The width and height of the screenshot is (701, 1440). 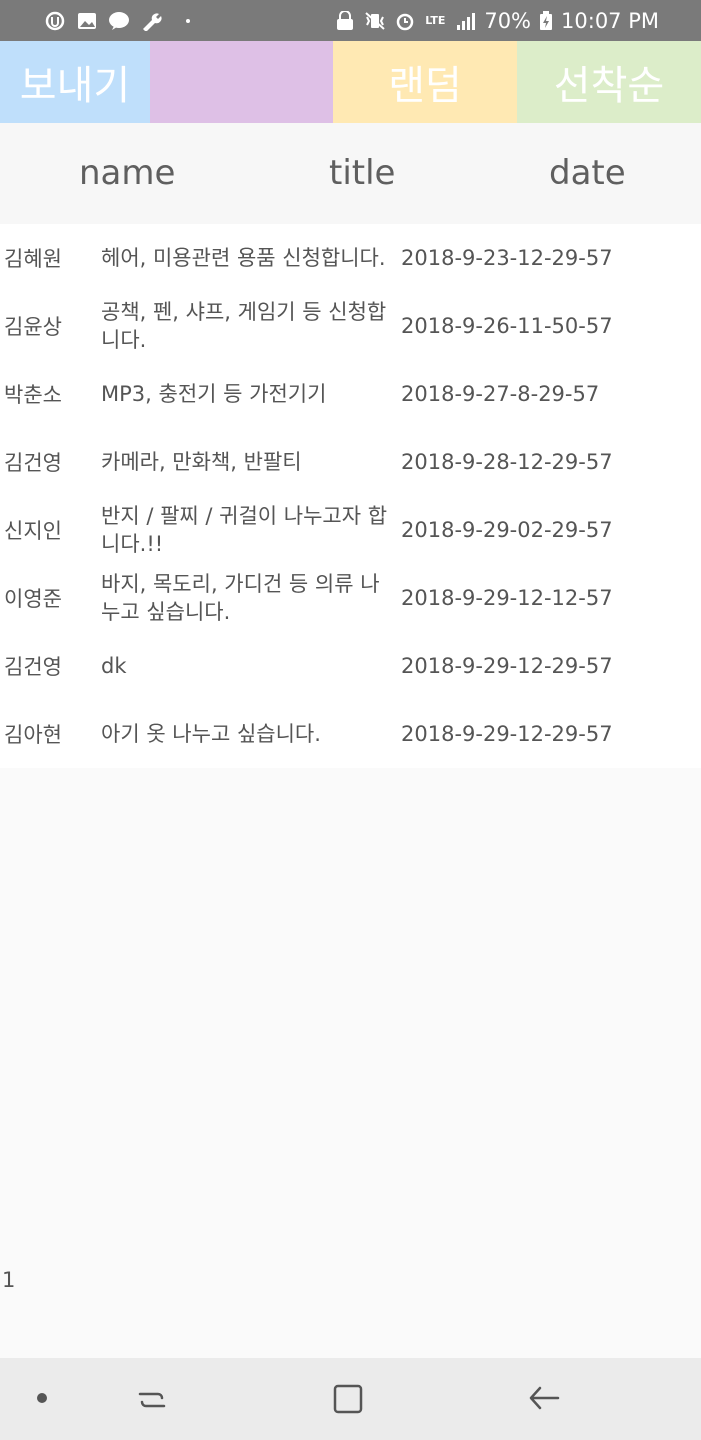 I want to click on action-toolbar: 보내기 랜덤 선착순, so click(x=350, y=82).